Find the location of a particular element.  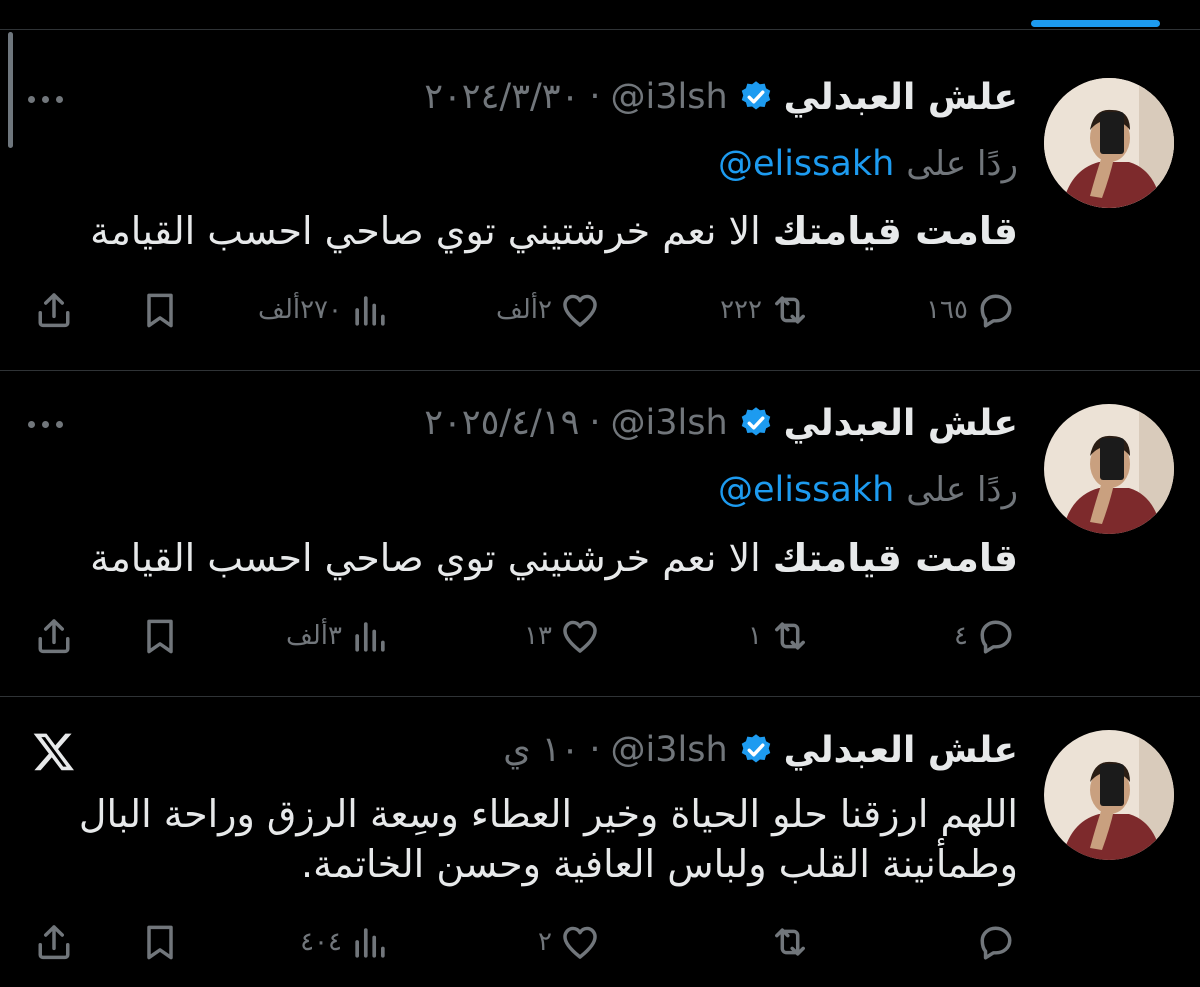

retweet-button: ١ is located at coordinates (780, 636).